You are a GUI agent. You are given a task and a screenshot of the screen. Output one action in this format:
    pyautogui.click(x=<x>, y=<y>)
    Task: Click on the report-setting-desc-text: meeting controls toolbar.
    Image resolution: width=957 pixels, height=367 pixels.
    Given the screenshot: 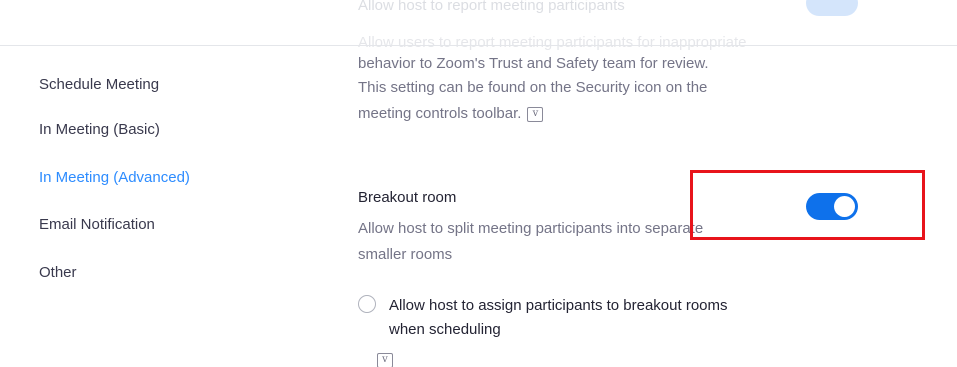 What is the action you would take?
    pyautogui.click(x=440, y=113)
    